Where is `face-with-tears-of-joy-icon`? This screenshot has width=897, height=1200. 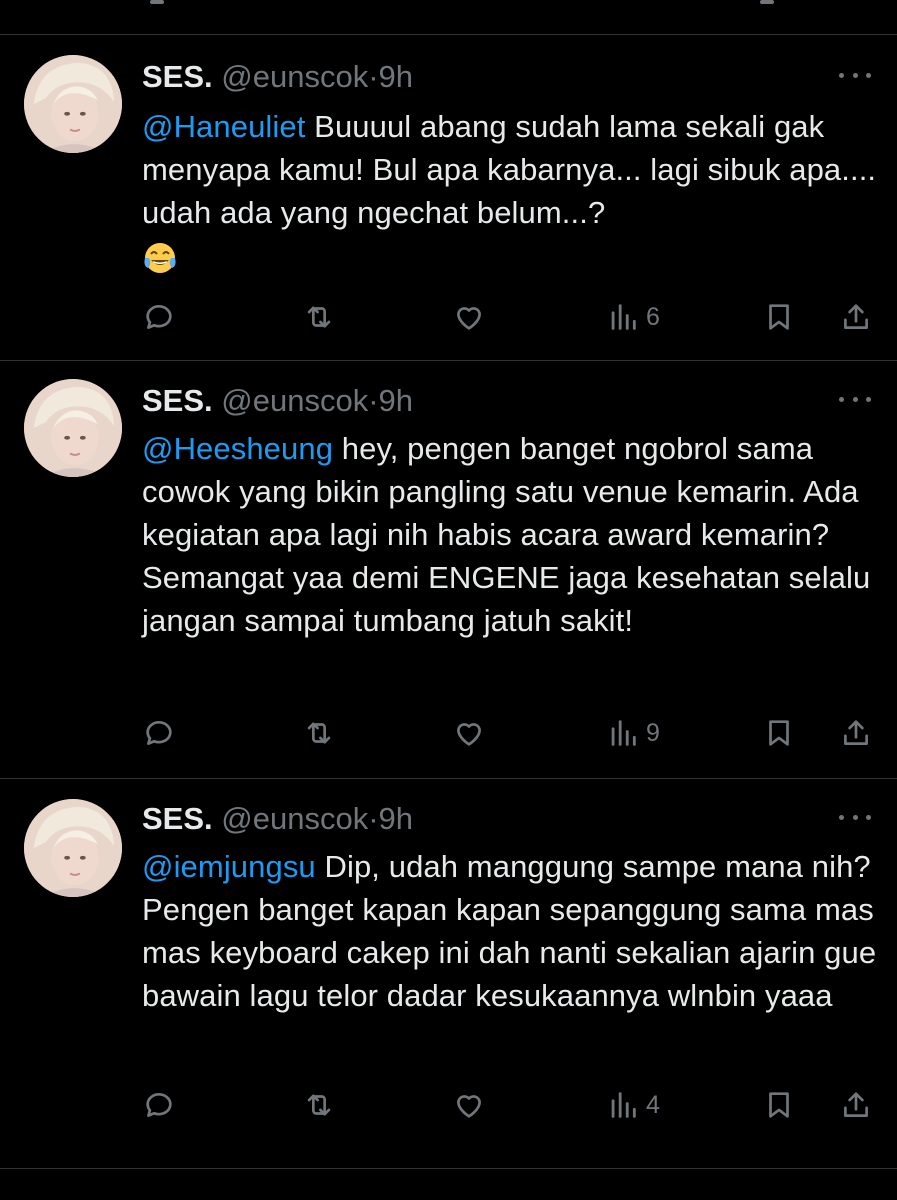 face-with-tears-of-joy-icon is located at coordinates (160, 258).